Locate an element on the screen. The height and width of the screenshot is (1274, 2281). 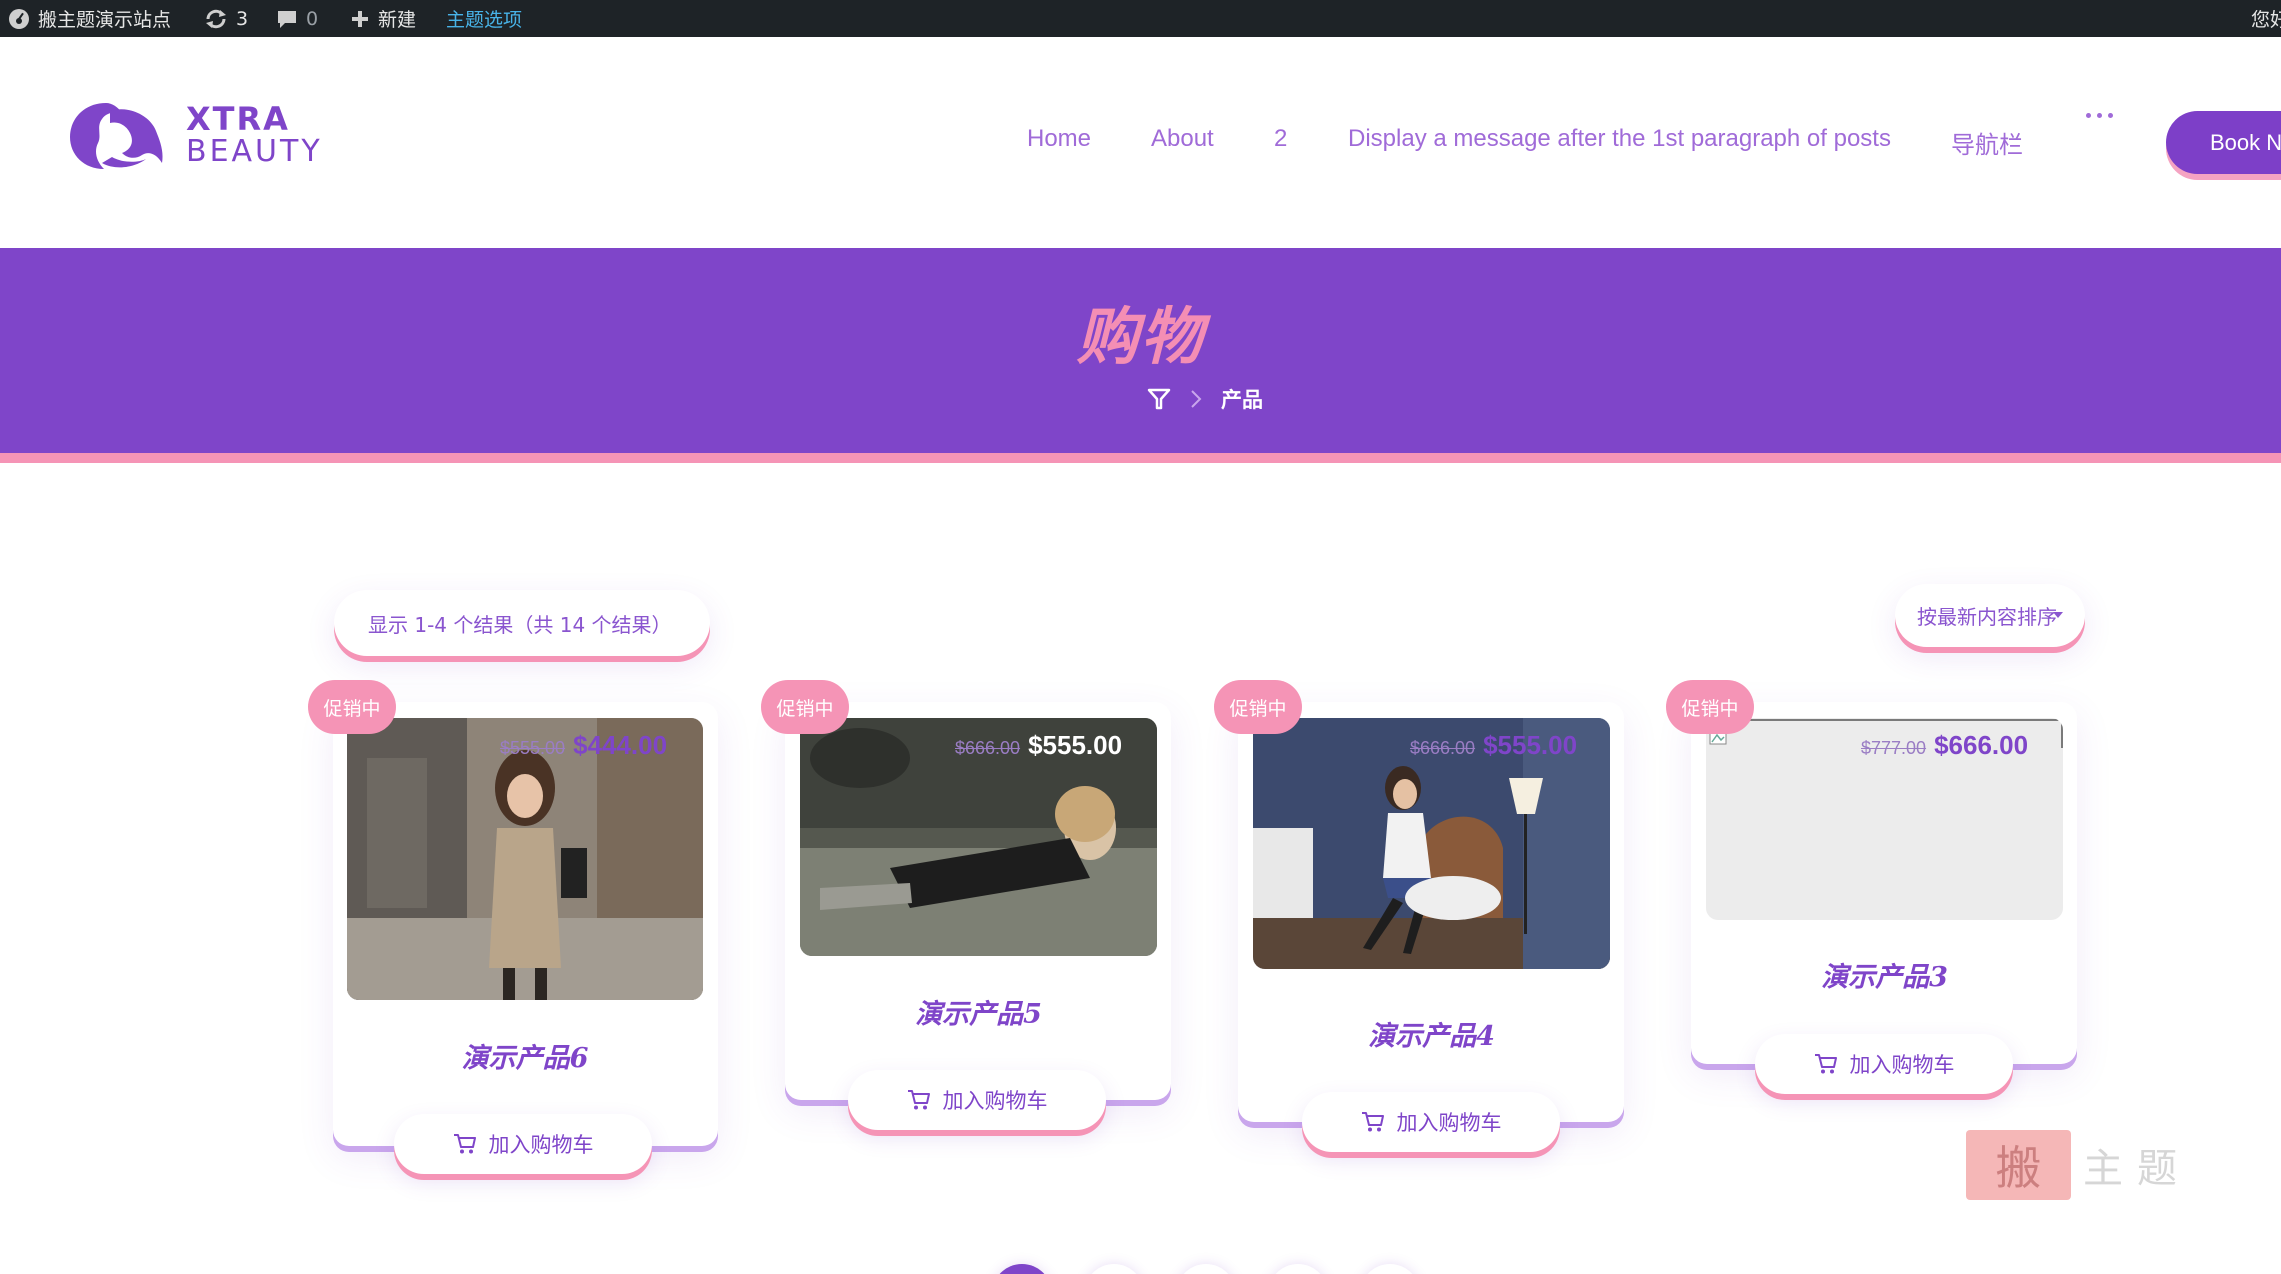
breadcrumb-current: 产品 is located at coordinates (1242, 400).